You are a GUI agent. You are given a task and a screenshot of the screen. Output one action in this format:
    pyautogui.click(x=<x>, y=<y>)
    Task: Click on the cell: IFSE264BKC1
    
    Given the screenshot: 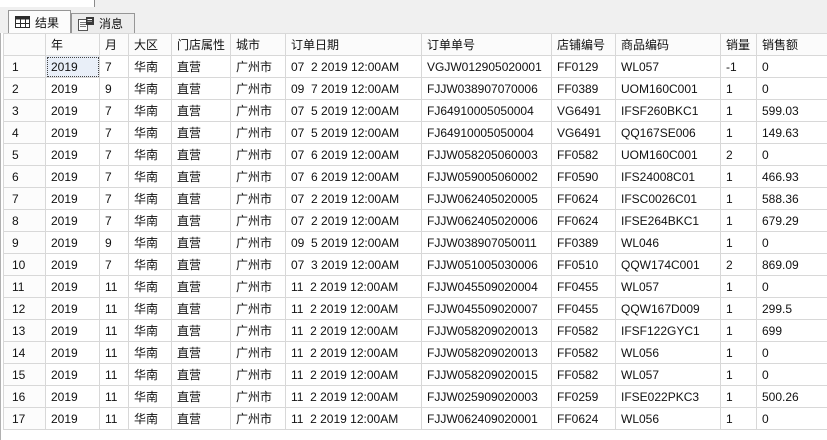 What is the action you would take?
    pyautogui.click(x=668, y=220)
    